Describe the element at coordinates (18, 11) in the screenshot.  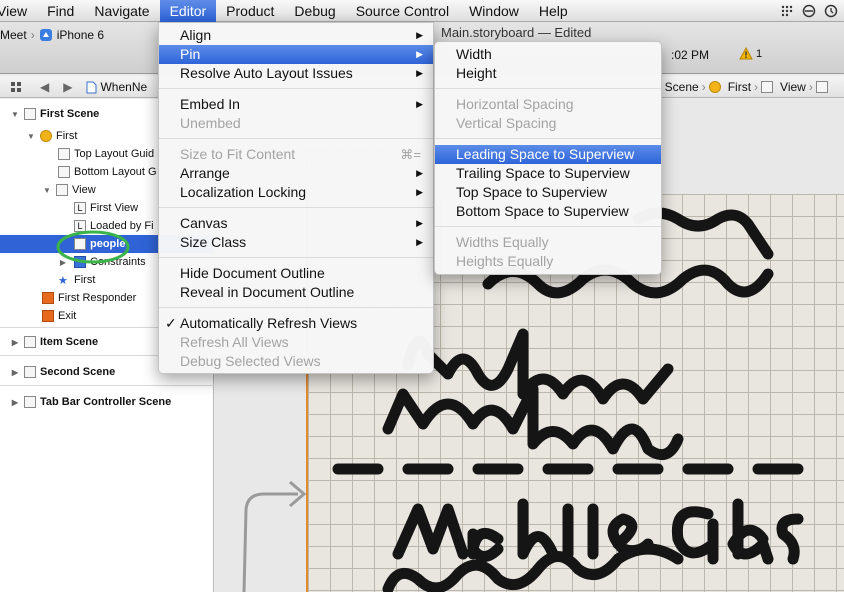
I see `menu-view: View` at that location.